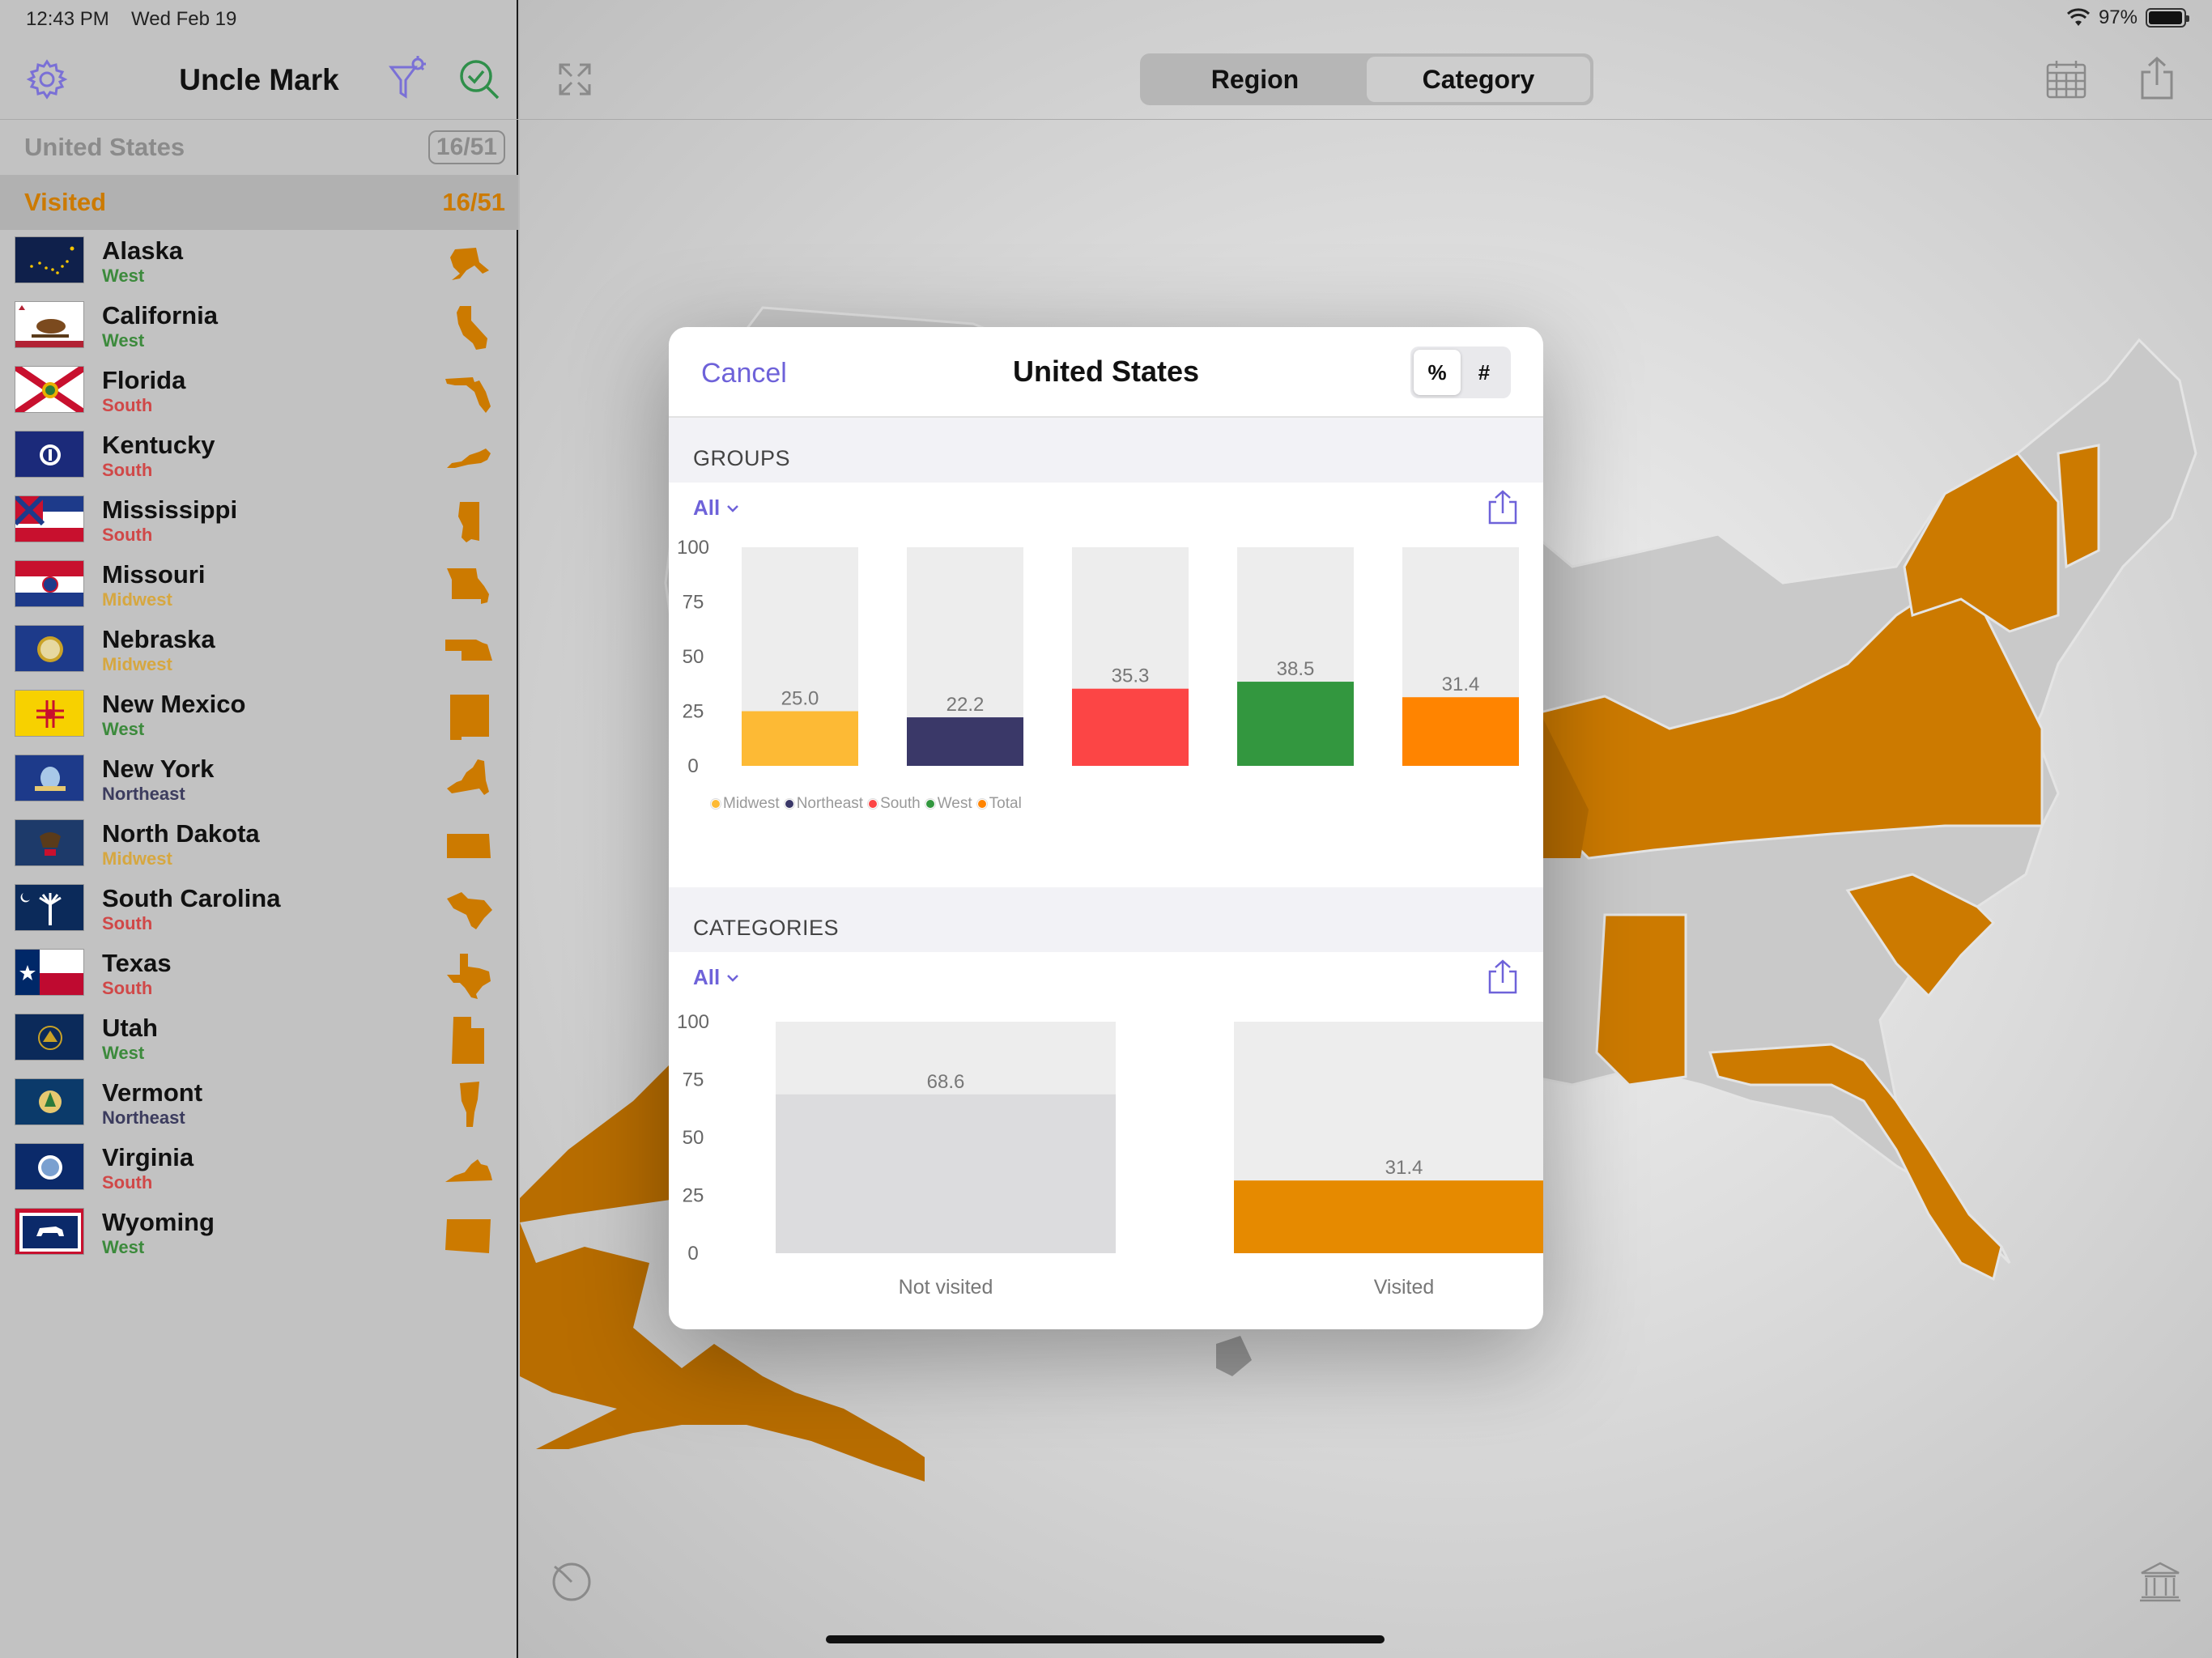 This screenshot has width=2212, height=1658. Describe the element at coordinates (49, 972) in the screenshot. I see `flag-texas-icon` at that location.